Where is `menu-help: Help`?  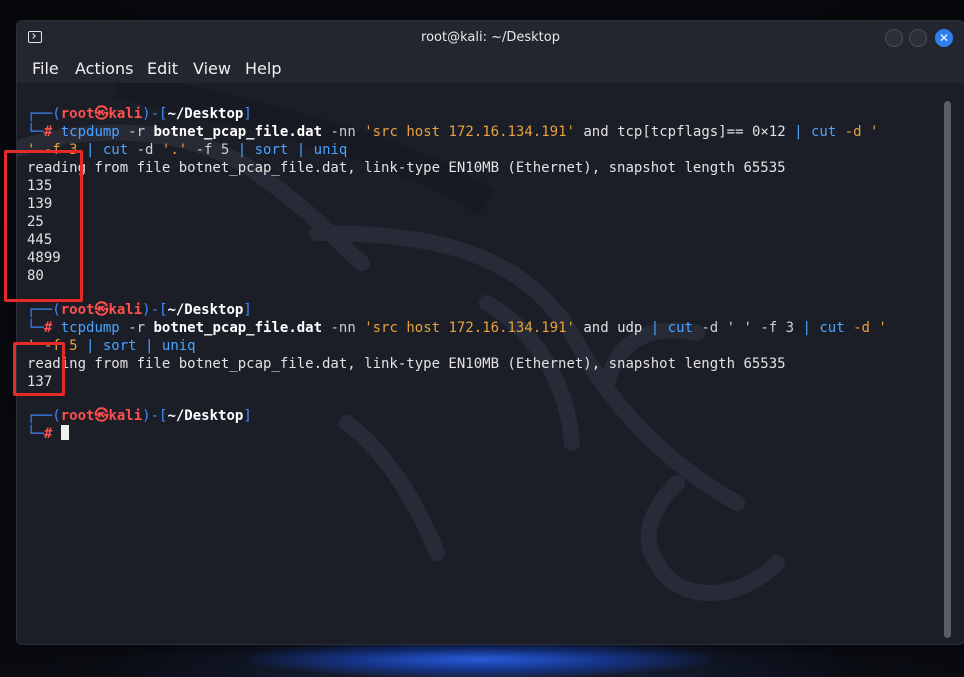 menu-help: Help is located at coordinates (263, 68).